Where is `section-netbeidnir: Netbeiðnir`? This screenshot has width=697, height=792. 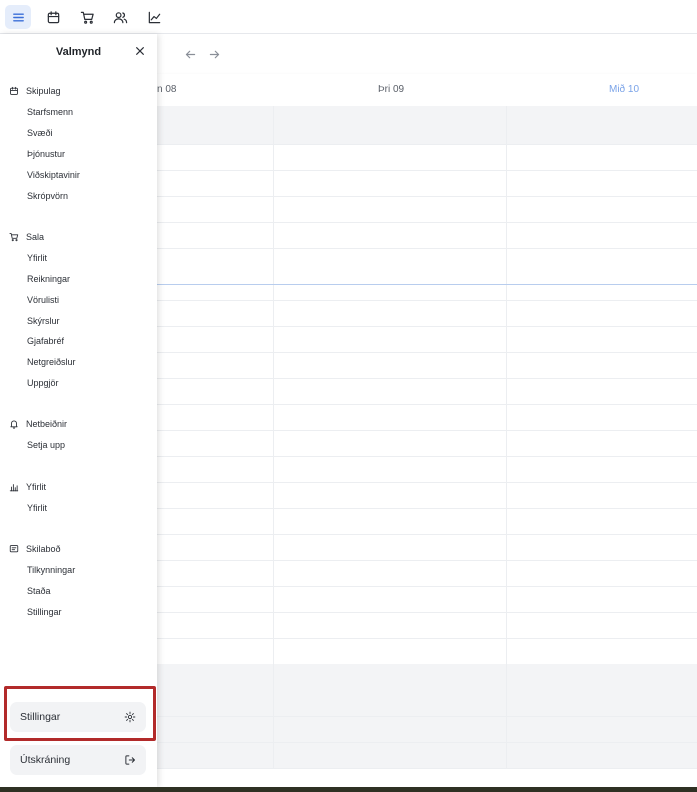
section-netbeidnir: Netbeiðnir is located at coordinates (38, 424).